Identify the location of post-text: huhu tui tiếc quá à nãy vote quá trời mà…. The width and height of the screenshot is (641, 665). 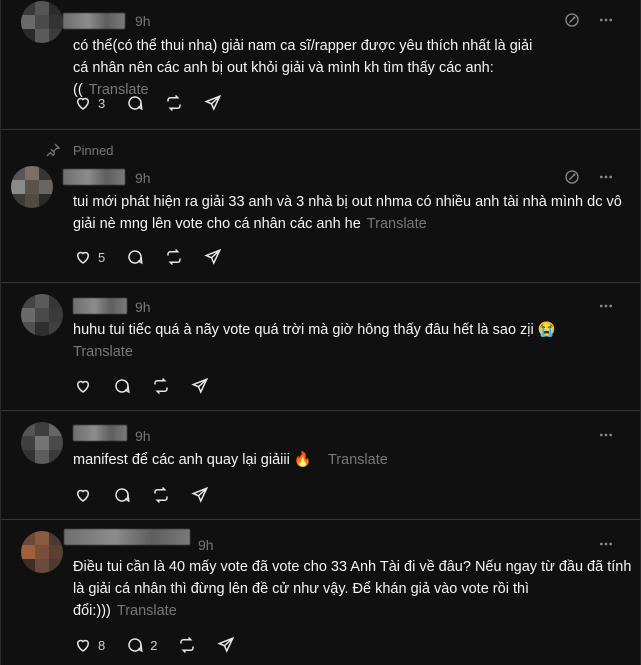
(314, 330).